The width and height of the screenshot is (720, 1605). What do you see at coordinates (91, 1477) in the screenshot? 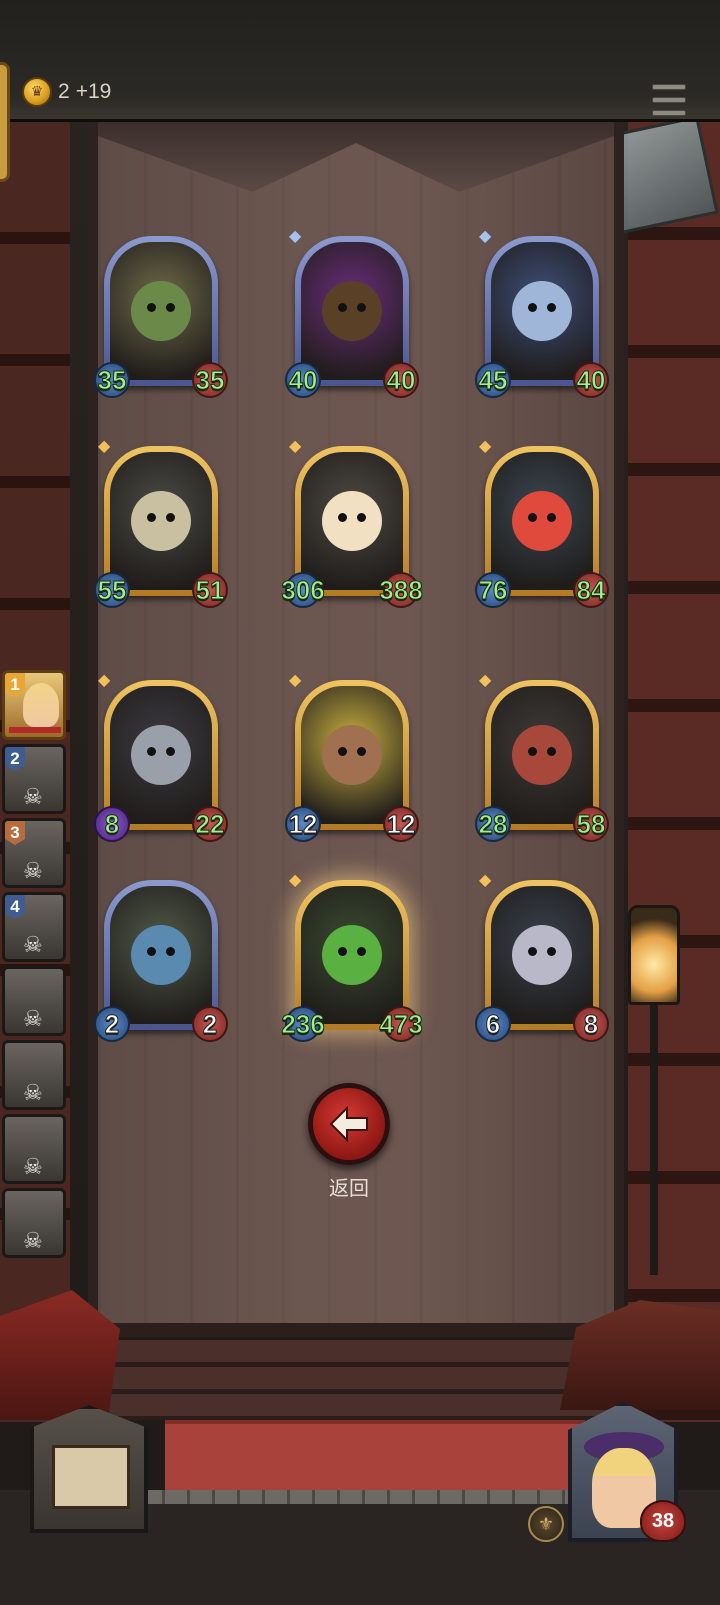
I see `tavern-window` at bounding box center [91, 1477].